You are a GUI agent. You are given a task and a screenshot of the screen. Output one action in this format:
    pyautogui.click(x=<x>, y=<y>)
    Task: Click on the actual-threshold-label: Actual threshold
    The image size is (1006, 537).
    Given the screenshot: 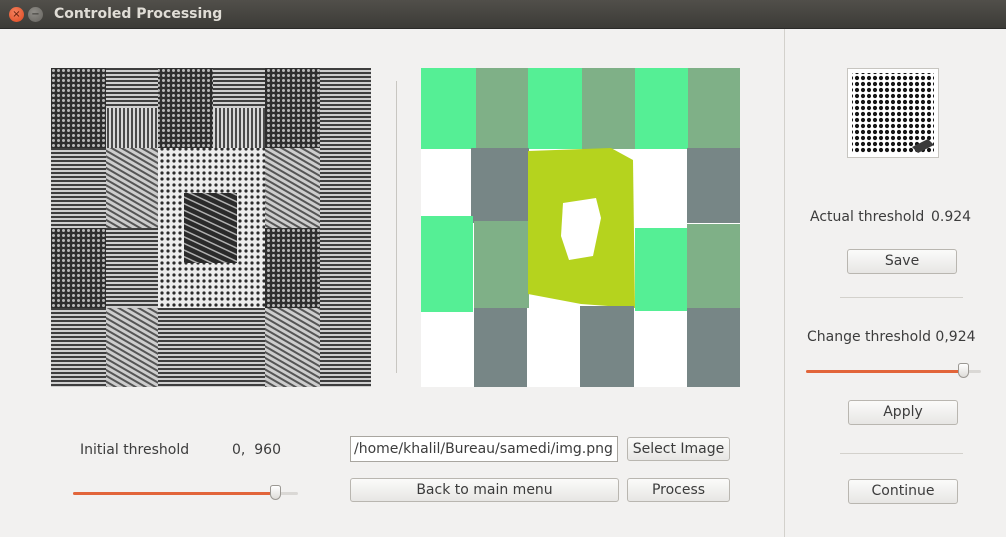 What is the action you would take?
    pyautogui.click(x=867, y=217)
    